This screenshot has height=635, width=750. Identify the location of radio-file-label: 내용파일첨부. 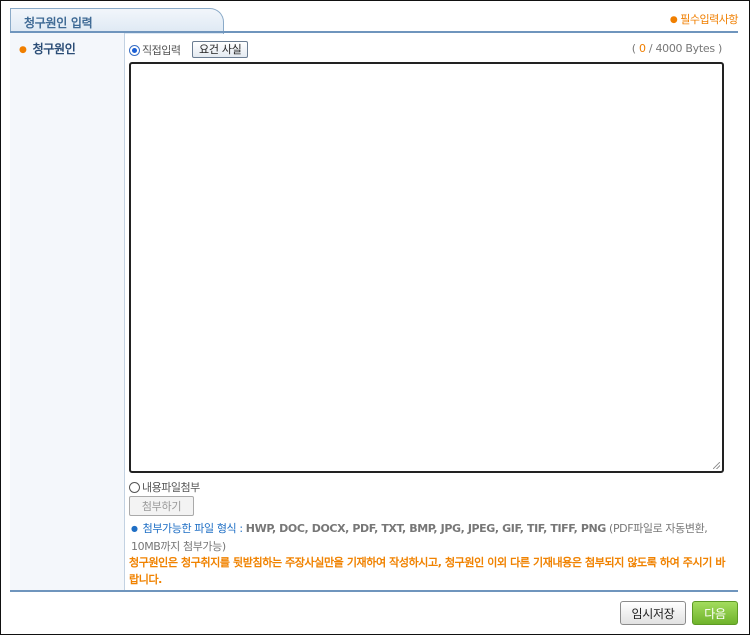
(171, 487).